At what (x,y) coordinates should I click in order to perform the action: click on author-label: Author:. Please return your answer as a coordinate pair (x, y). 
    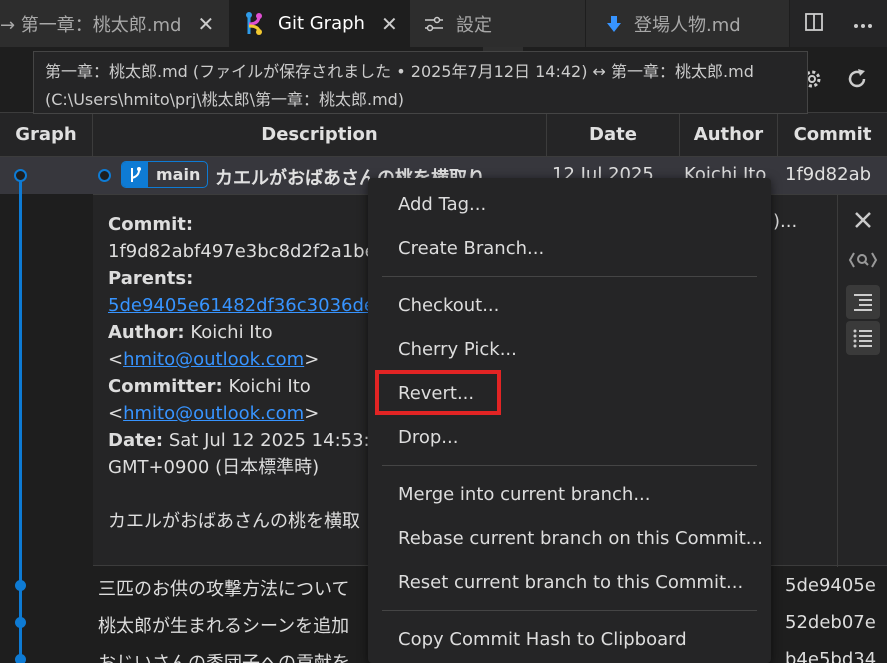
    Looking at the image, I should click on (146, 332).